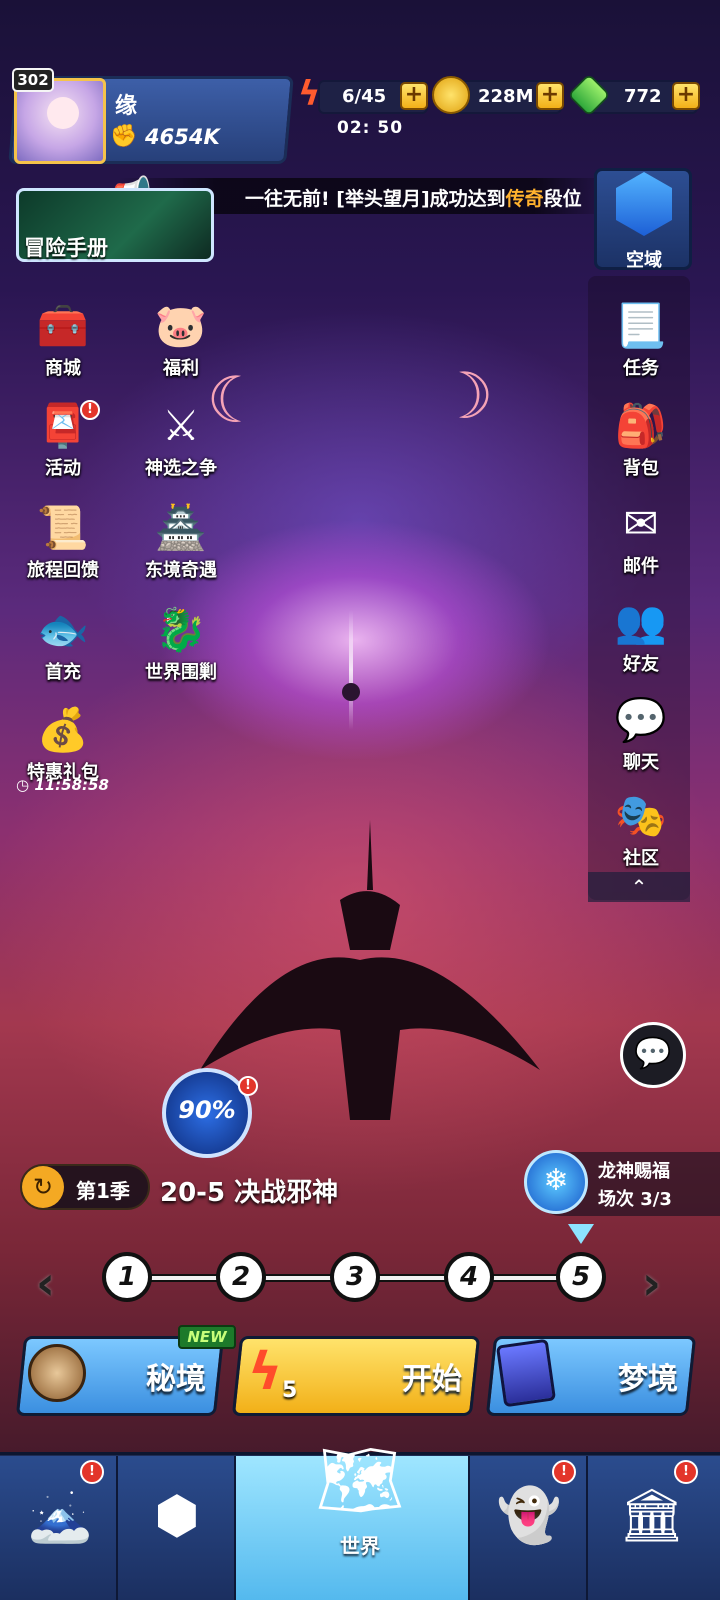 This screenshot has width=720, height=1600. I want to click on menu-chat: 💬 聊天, so click(641, 735).